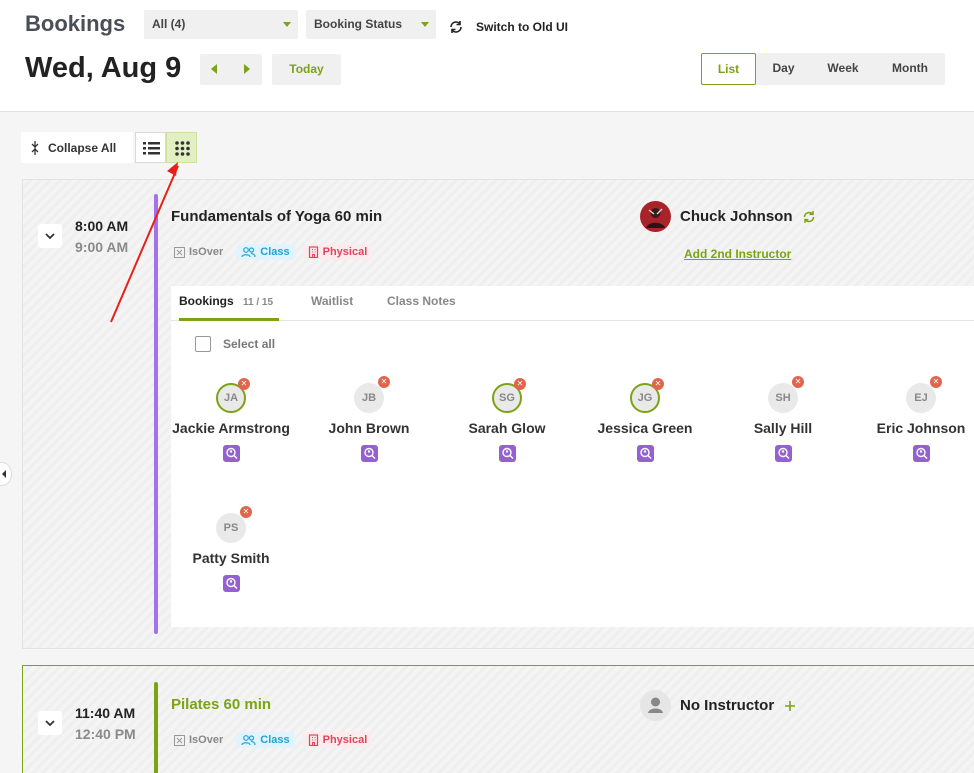  I want to click on refresh-icon, so click(456, 27).